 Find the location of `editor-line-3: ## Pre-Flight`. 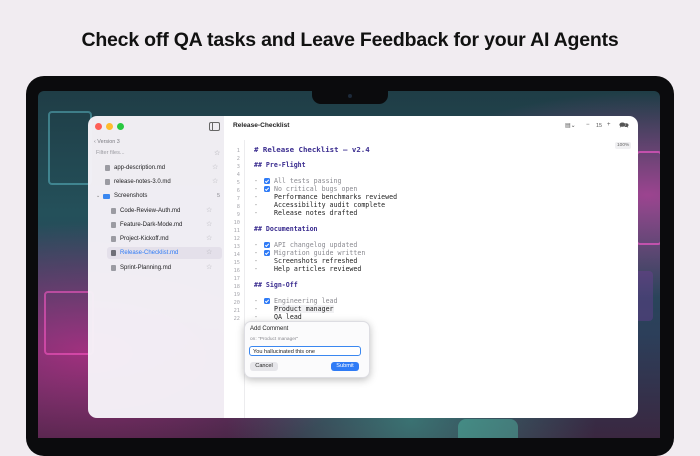

editor-line-3: ## Pre-Flight is located at coordinates (280, 165).